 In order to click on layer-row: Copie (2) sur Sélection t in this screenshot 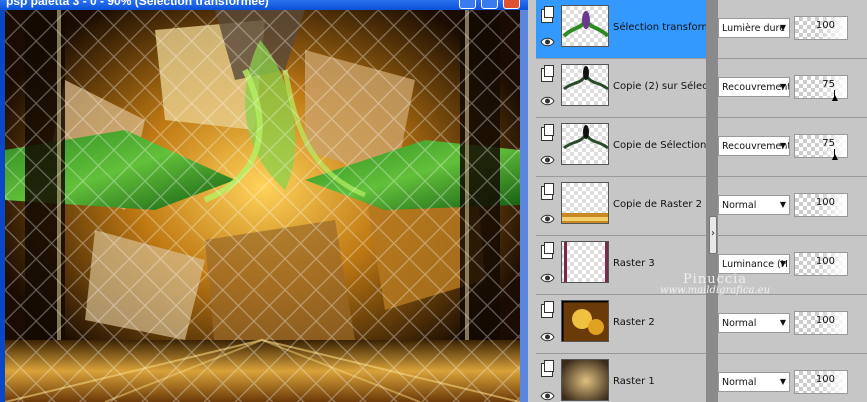, I will do `click(621, 88)`.